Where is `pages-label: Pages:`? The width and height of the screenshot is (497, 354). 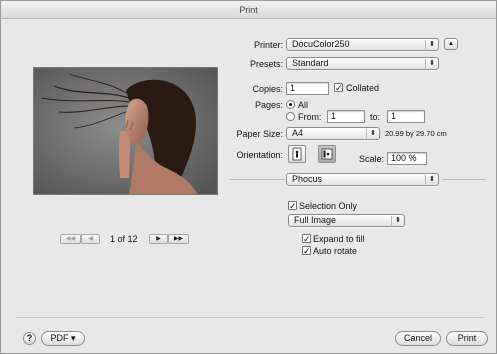
pages-label: Pages: is located at coordinates (268, 105).